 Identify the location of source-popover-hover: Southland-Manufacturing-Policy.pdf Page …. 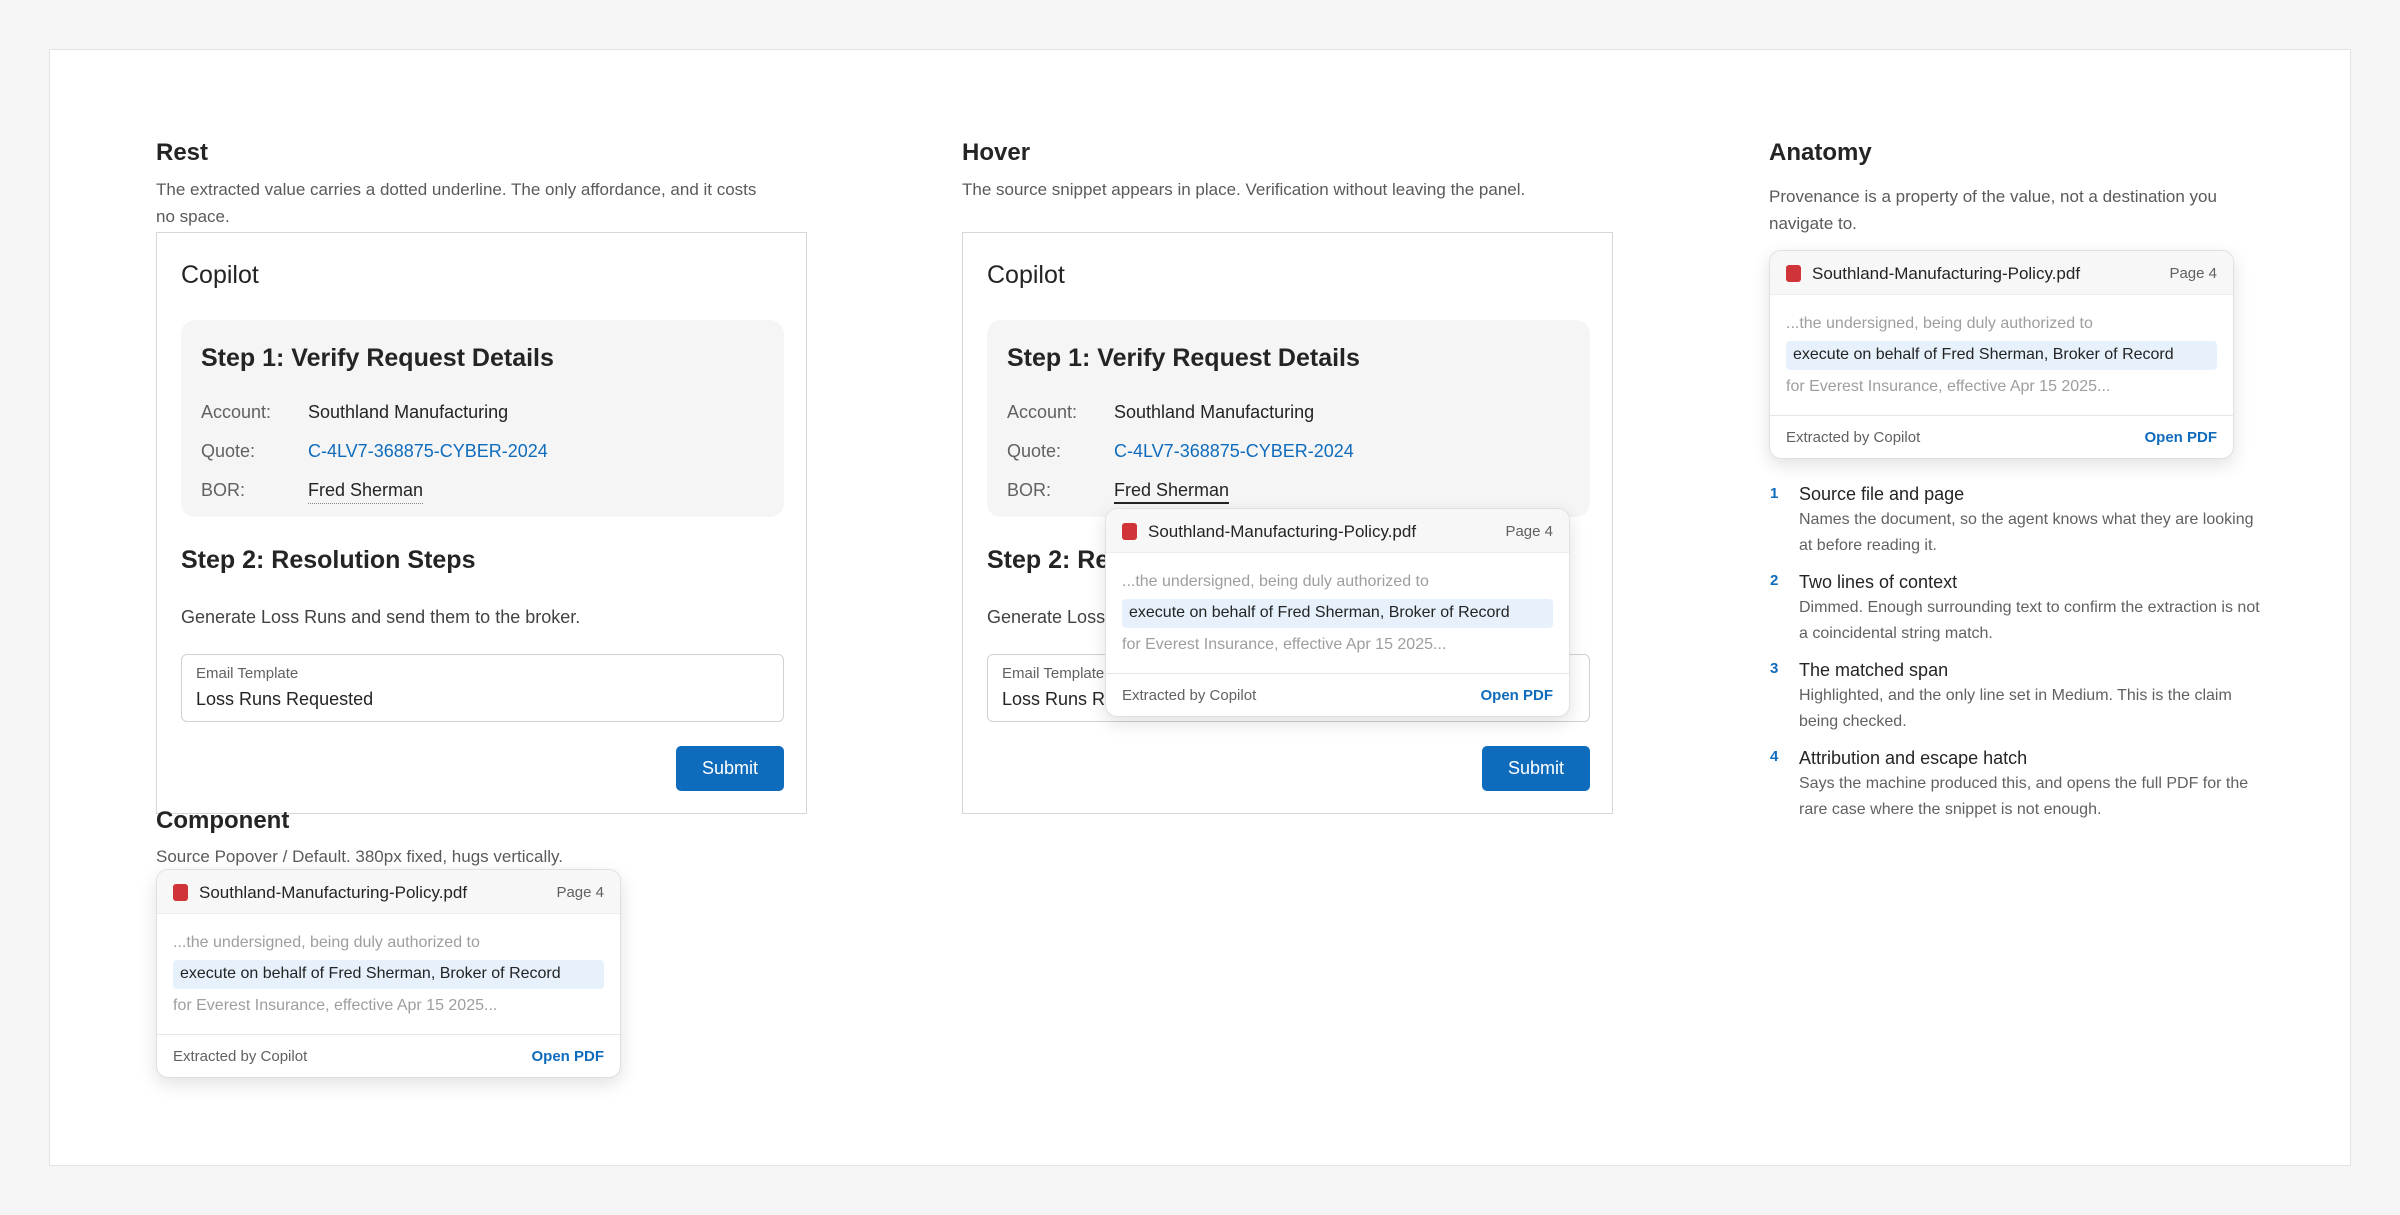
(1337, 612).